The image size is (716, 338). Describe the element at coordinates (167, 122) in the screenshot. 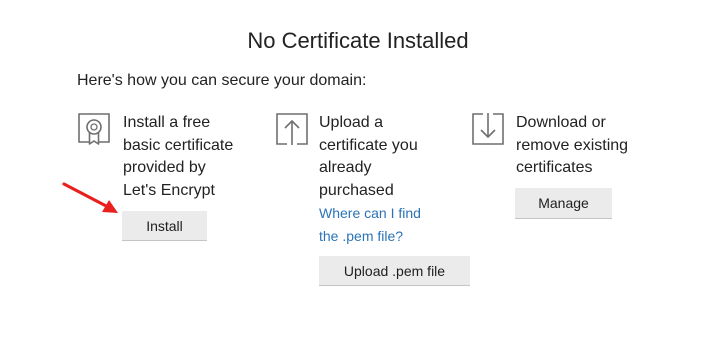

I see `option-description-line: Install a free` at that location.